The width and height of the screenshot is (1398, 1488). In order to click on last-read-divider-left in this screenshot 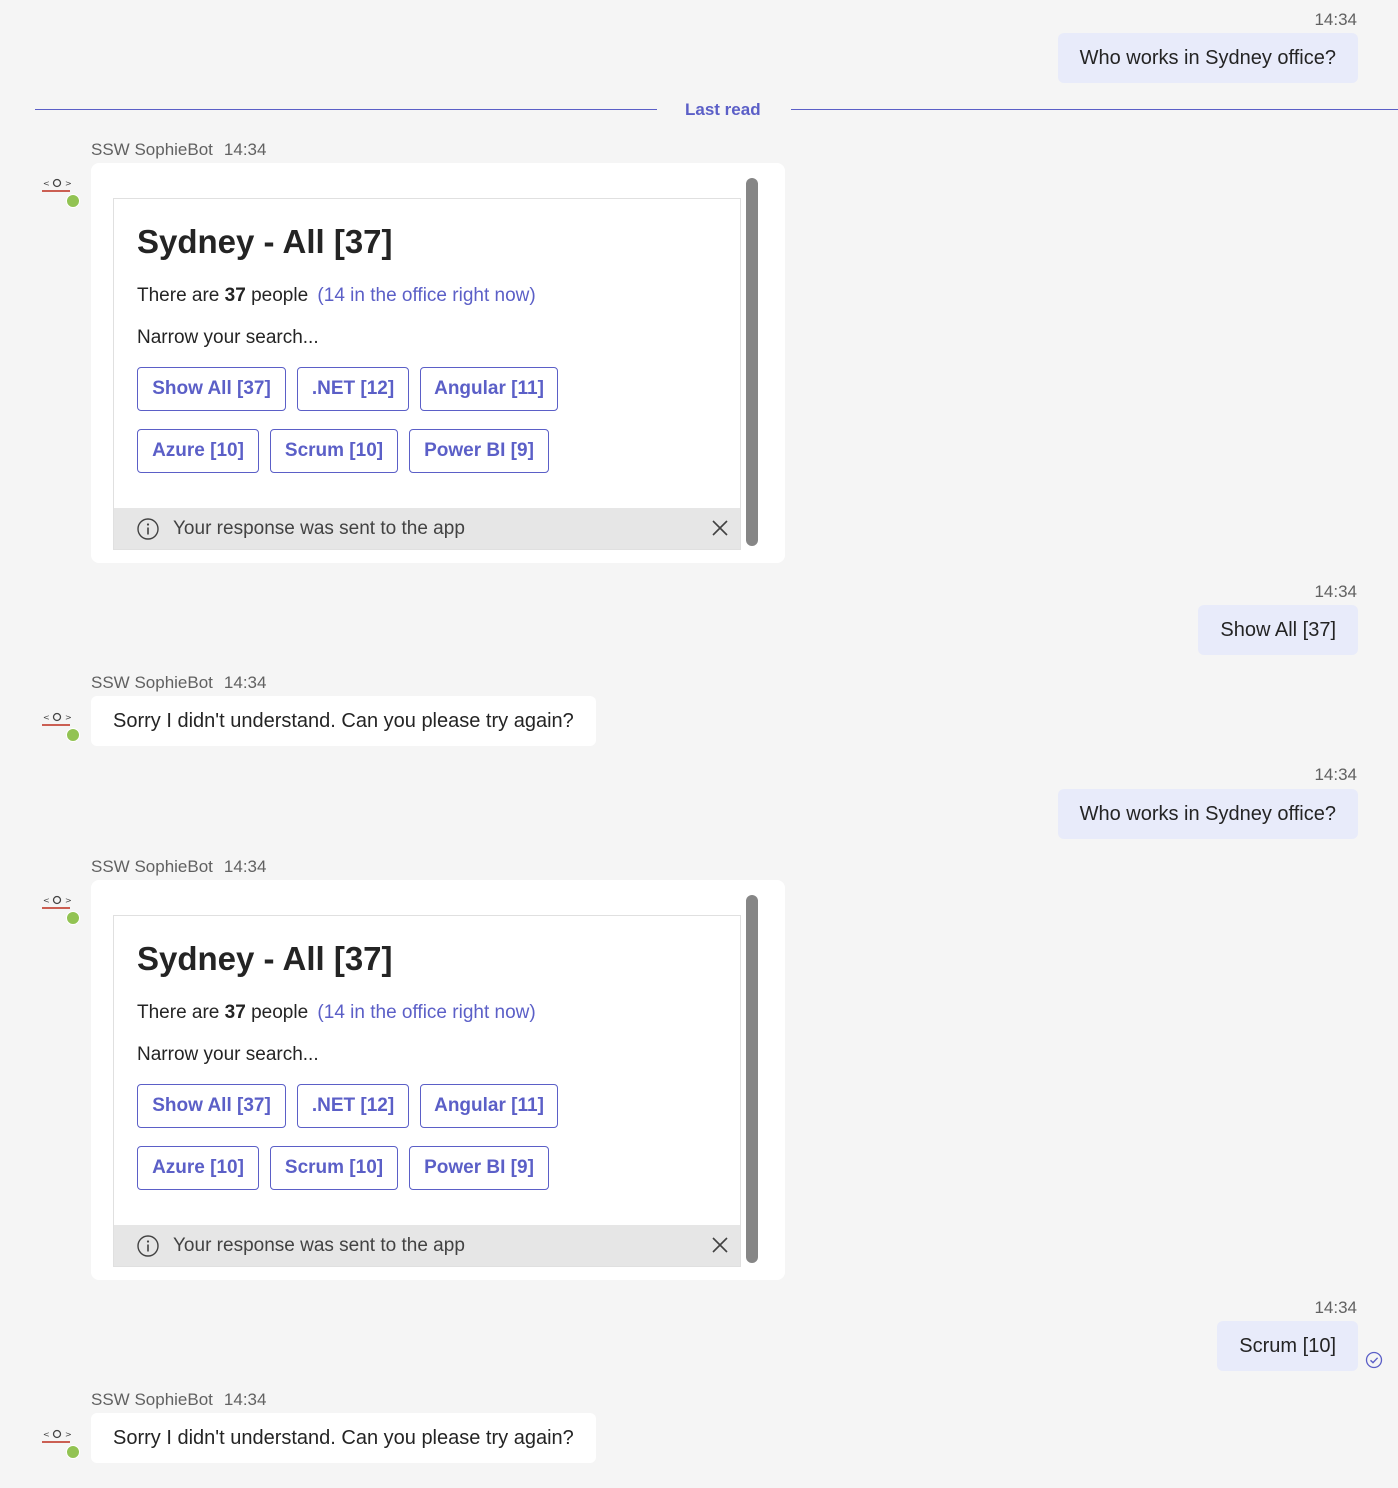, I will do `click(346, 109)`.